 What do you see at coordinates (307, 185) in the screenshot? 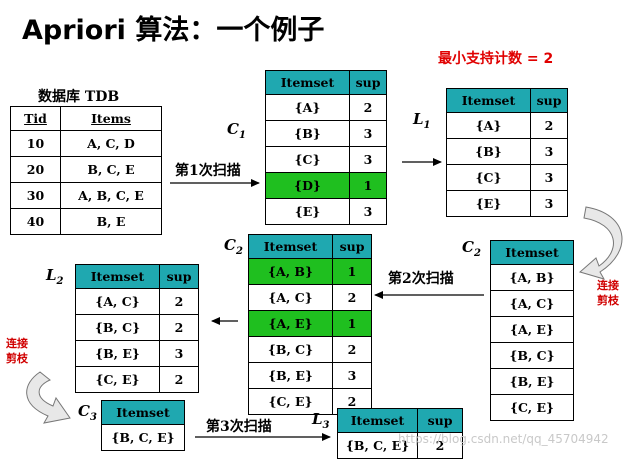
I see `c1-itemset-pruned: {D}` at bounding box center [307, 185].